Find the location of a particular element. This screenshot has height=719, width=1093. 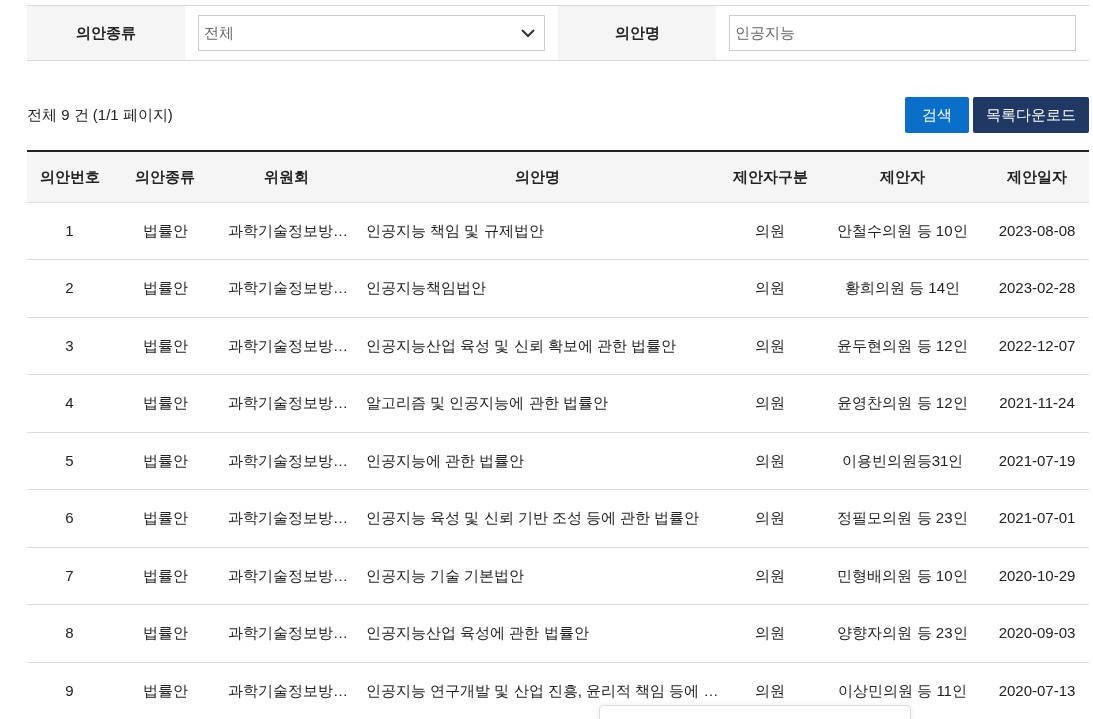

table-cell: 2 is located at coordinates (69, 288).